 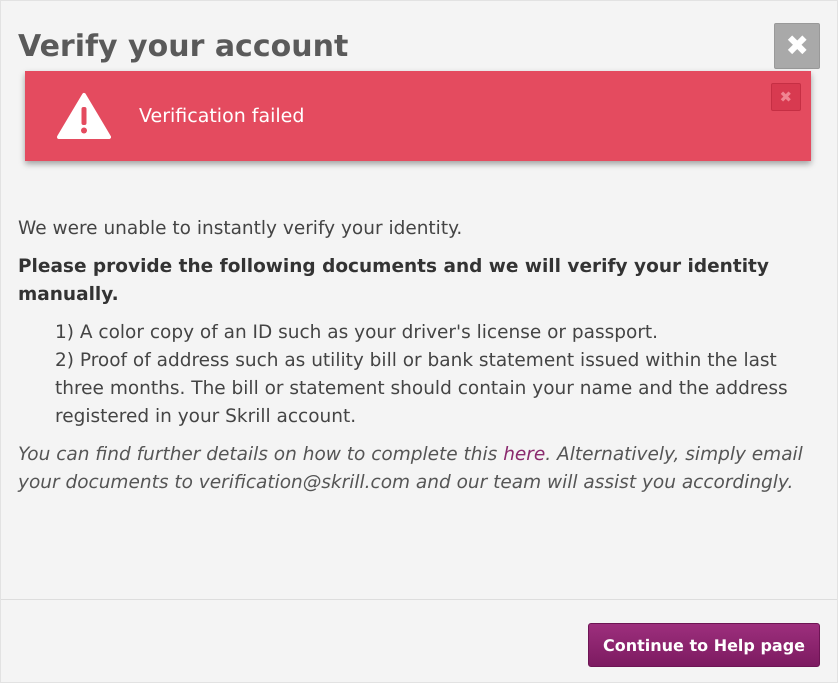 I want to click on instruction-text: Please provide the following documents and we will verify your identity manually., so click(x=394, y=281).